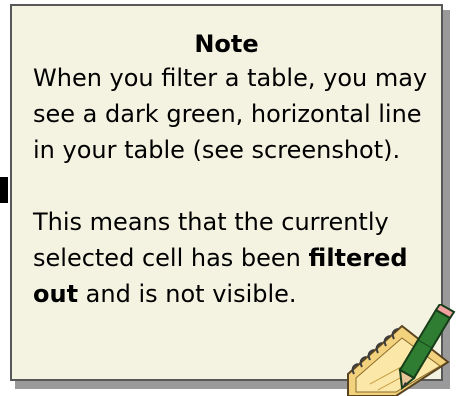  I want to click on note-paragraph-2-end: and is not visible., so click(187, 294).